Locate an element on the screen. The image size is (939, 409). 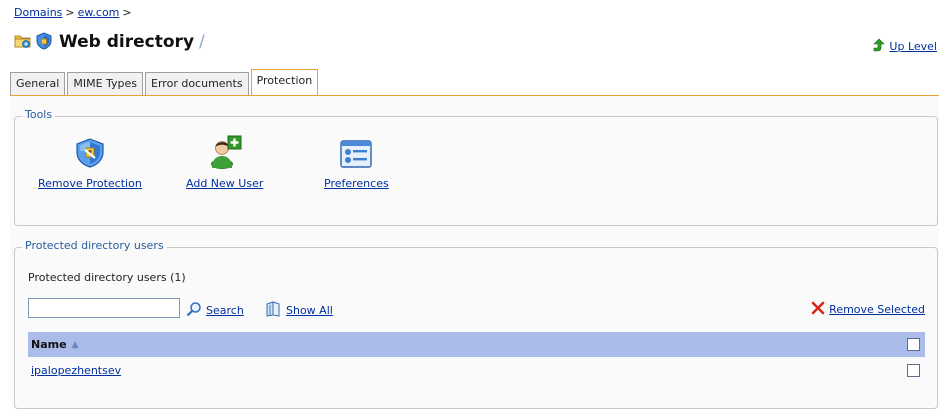
remove-protection-tool: Remove Protection is located at coordinates (90, 164).